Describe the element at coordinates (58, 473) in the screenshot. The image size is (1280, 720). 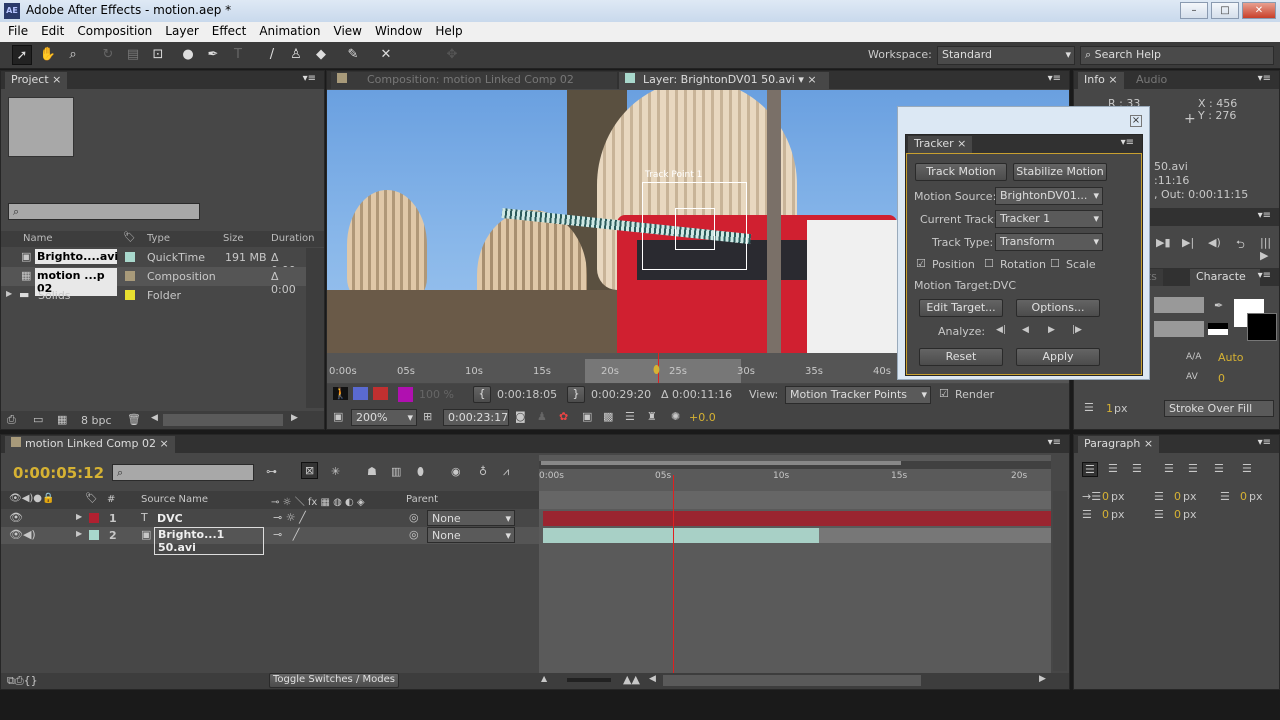
I see `current-time-display: 0:00:05:12` at that location.